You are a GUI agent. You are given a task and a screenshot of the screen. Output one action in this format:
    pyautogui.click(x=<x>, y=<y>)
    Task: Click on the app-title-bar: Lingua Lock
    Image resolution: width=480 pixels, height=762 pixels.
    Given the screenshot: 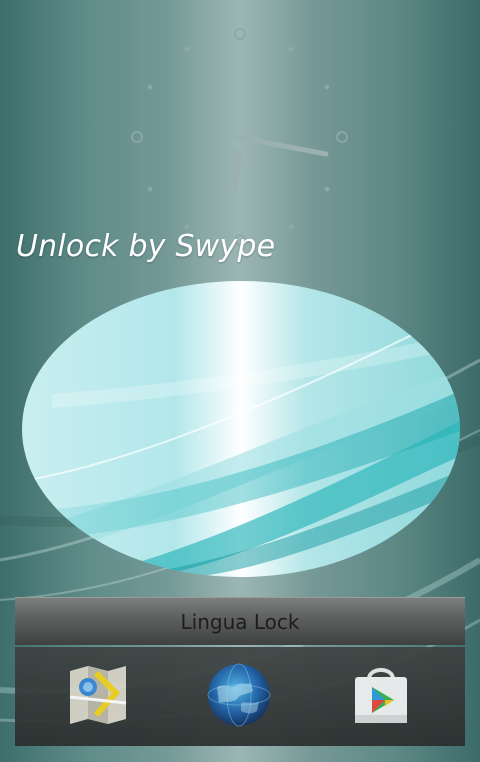 What is the action you would take?
    pyautogui.click(x=240, y=621)
    